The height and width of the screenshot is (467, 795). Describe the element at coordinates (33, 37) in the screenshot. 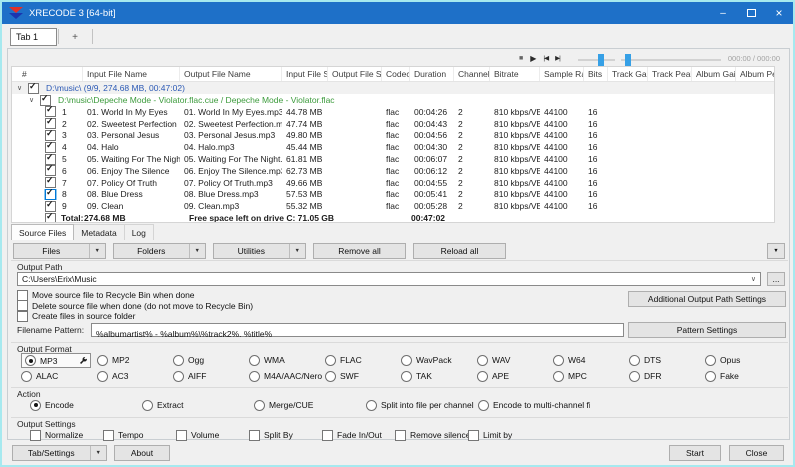

I see `tab-1: Tab 1` at that location.